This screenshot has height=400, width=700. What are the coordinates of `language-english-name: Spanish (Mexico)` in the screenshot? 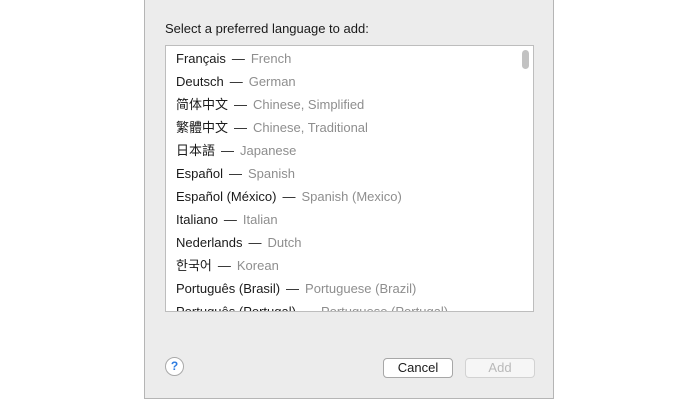 It's located at (351, 196).